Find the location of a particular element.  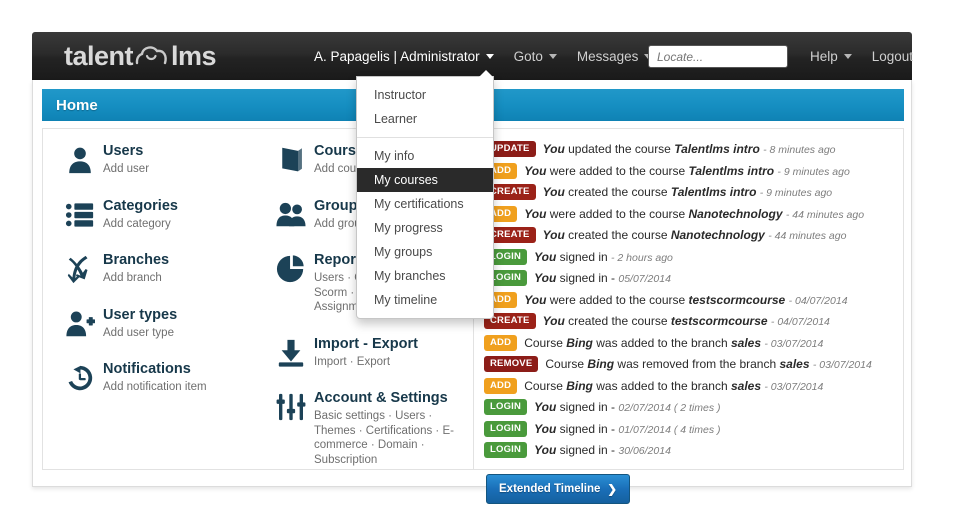

group-icon is located at coordinates (291, 214).